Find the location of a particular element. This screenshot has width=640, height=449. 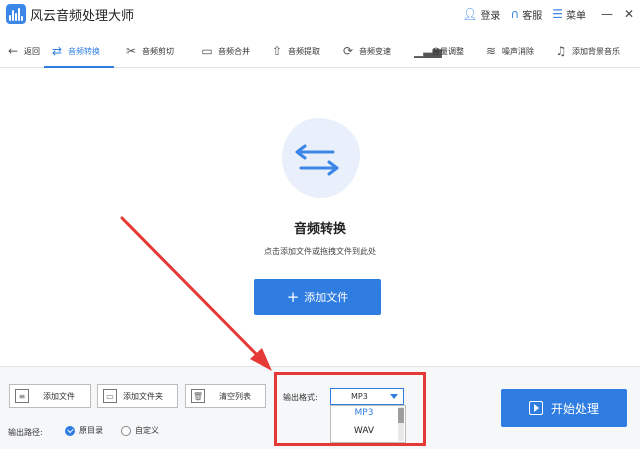

plus-icon: + is located at coordinates (293, 296).